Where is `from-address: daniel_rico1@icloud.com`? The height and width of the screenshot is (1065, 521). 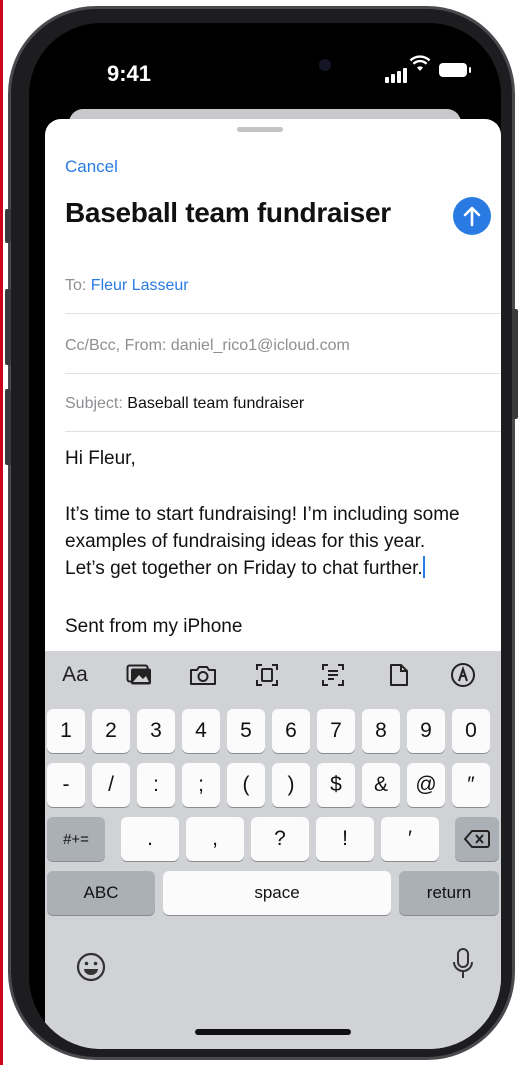 from-address: daniel_rico1@icloud.com is located at coordinates (260, 345).